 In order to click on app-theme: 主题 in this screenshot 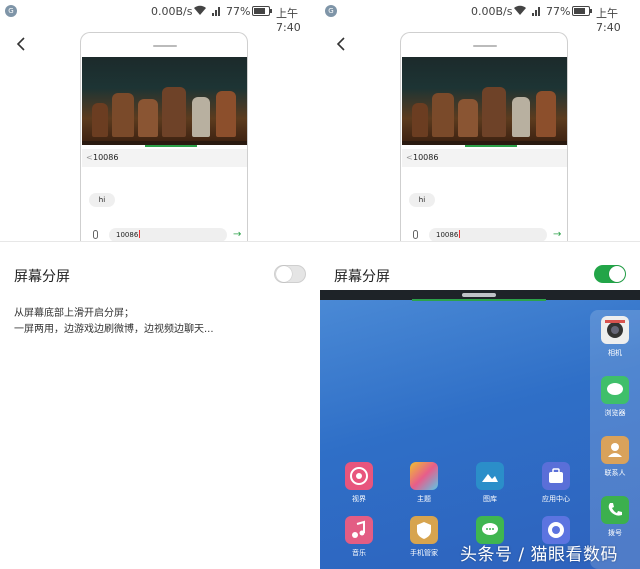, I will do `click(424, 483)`.